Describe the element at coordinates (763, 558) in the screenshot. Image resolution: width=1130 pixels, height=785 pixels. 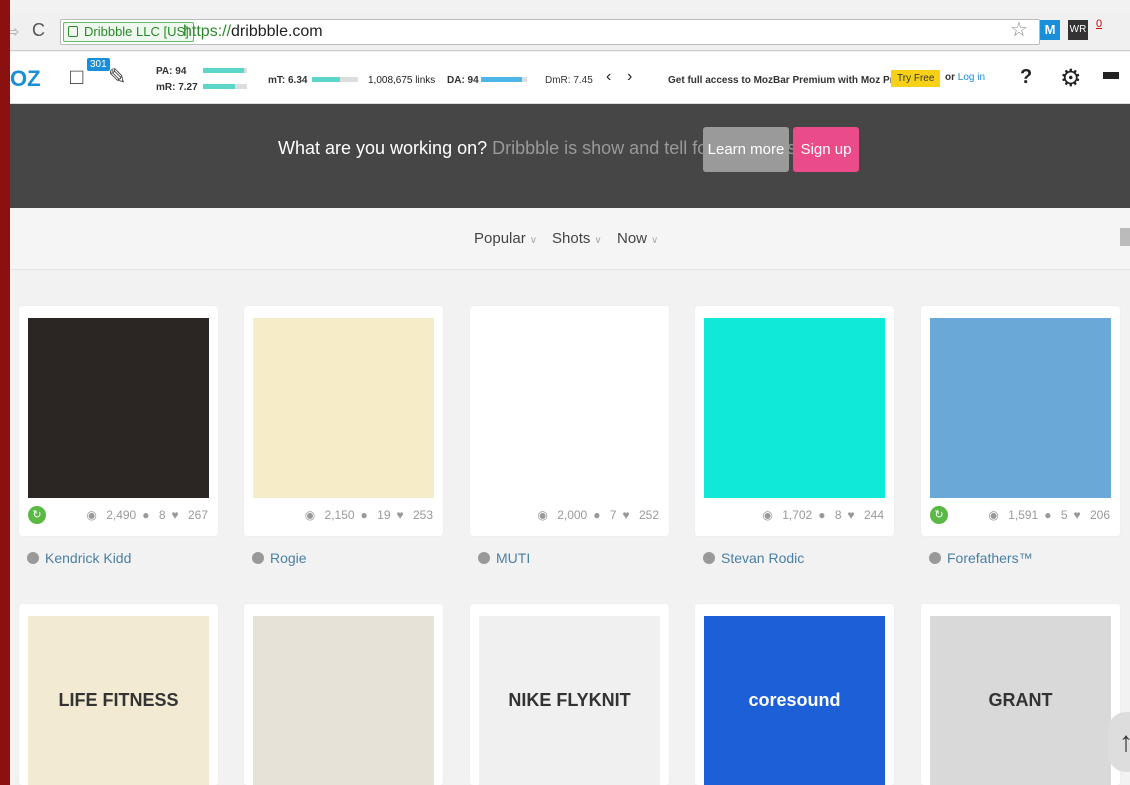
I see `player-name: Stevan Rodic` at that location.